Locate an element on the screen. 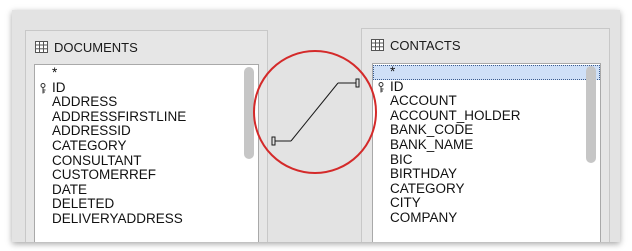 This screenshot has height=251, width=632. relation-line is located at coordinates (315, 112).